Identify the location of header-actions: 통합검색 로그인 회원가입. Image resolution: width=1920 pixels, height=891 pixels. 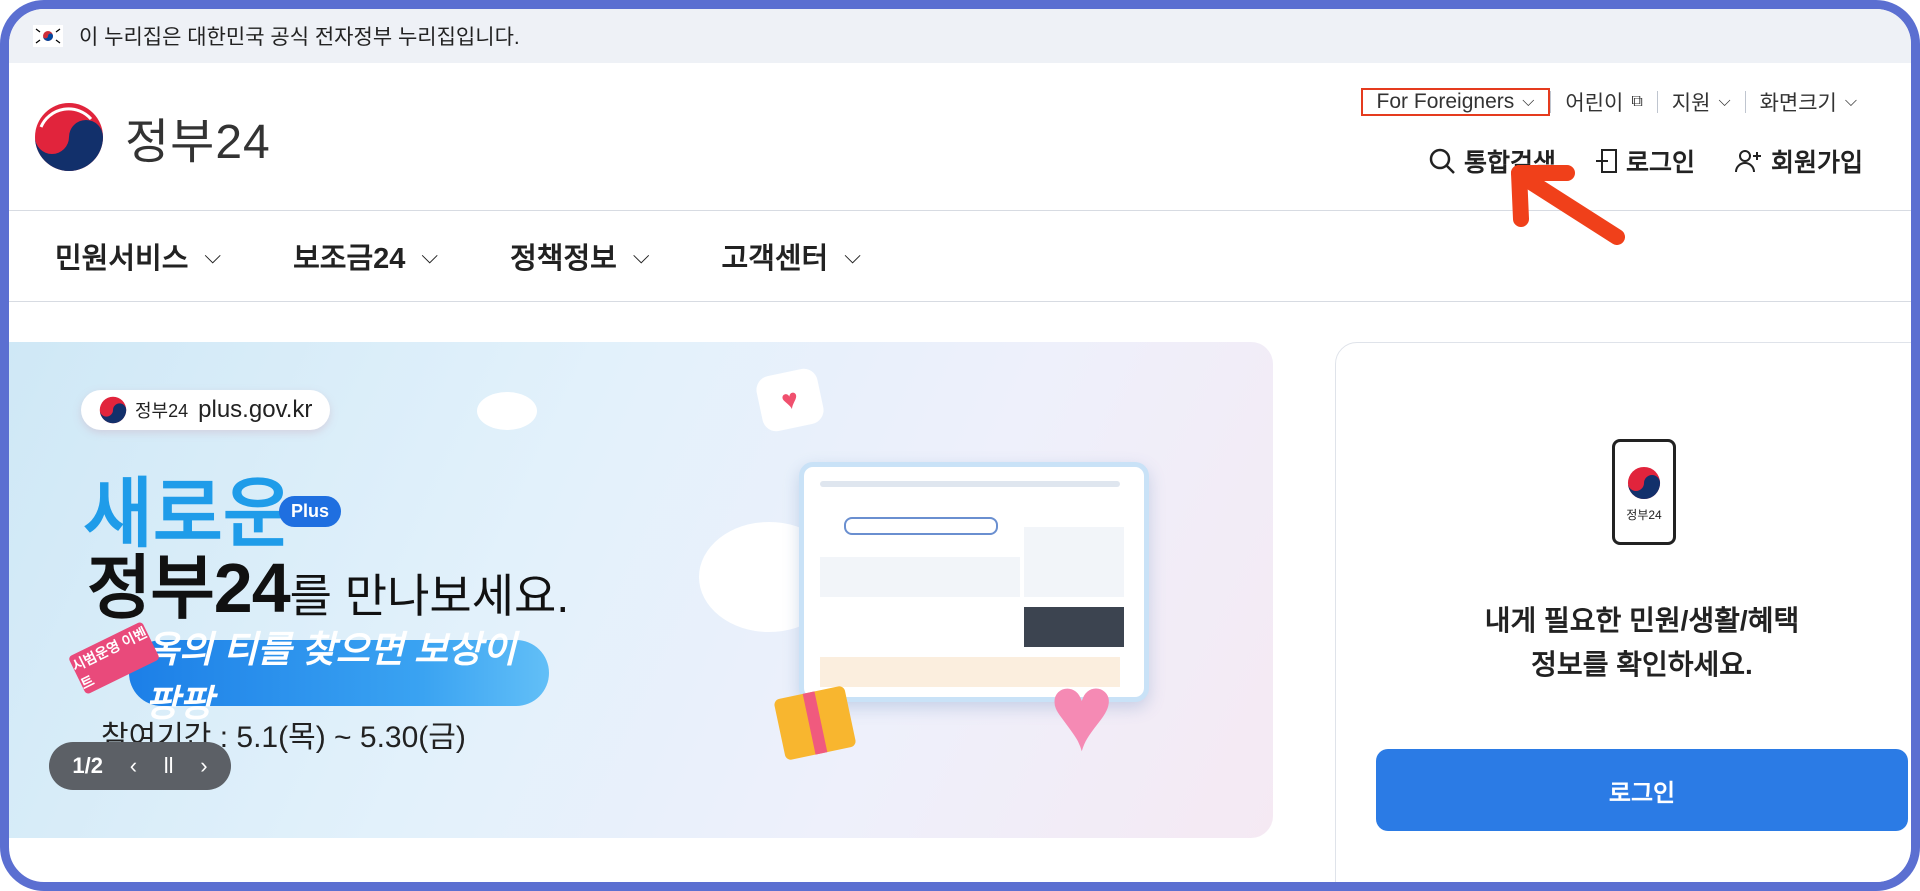
(1625, 161).